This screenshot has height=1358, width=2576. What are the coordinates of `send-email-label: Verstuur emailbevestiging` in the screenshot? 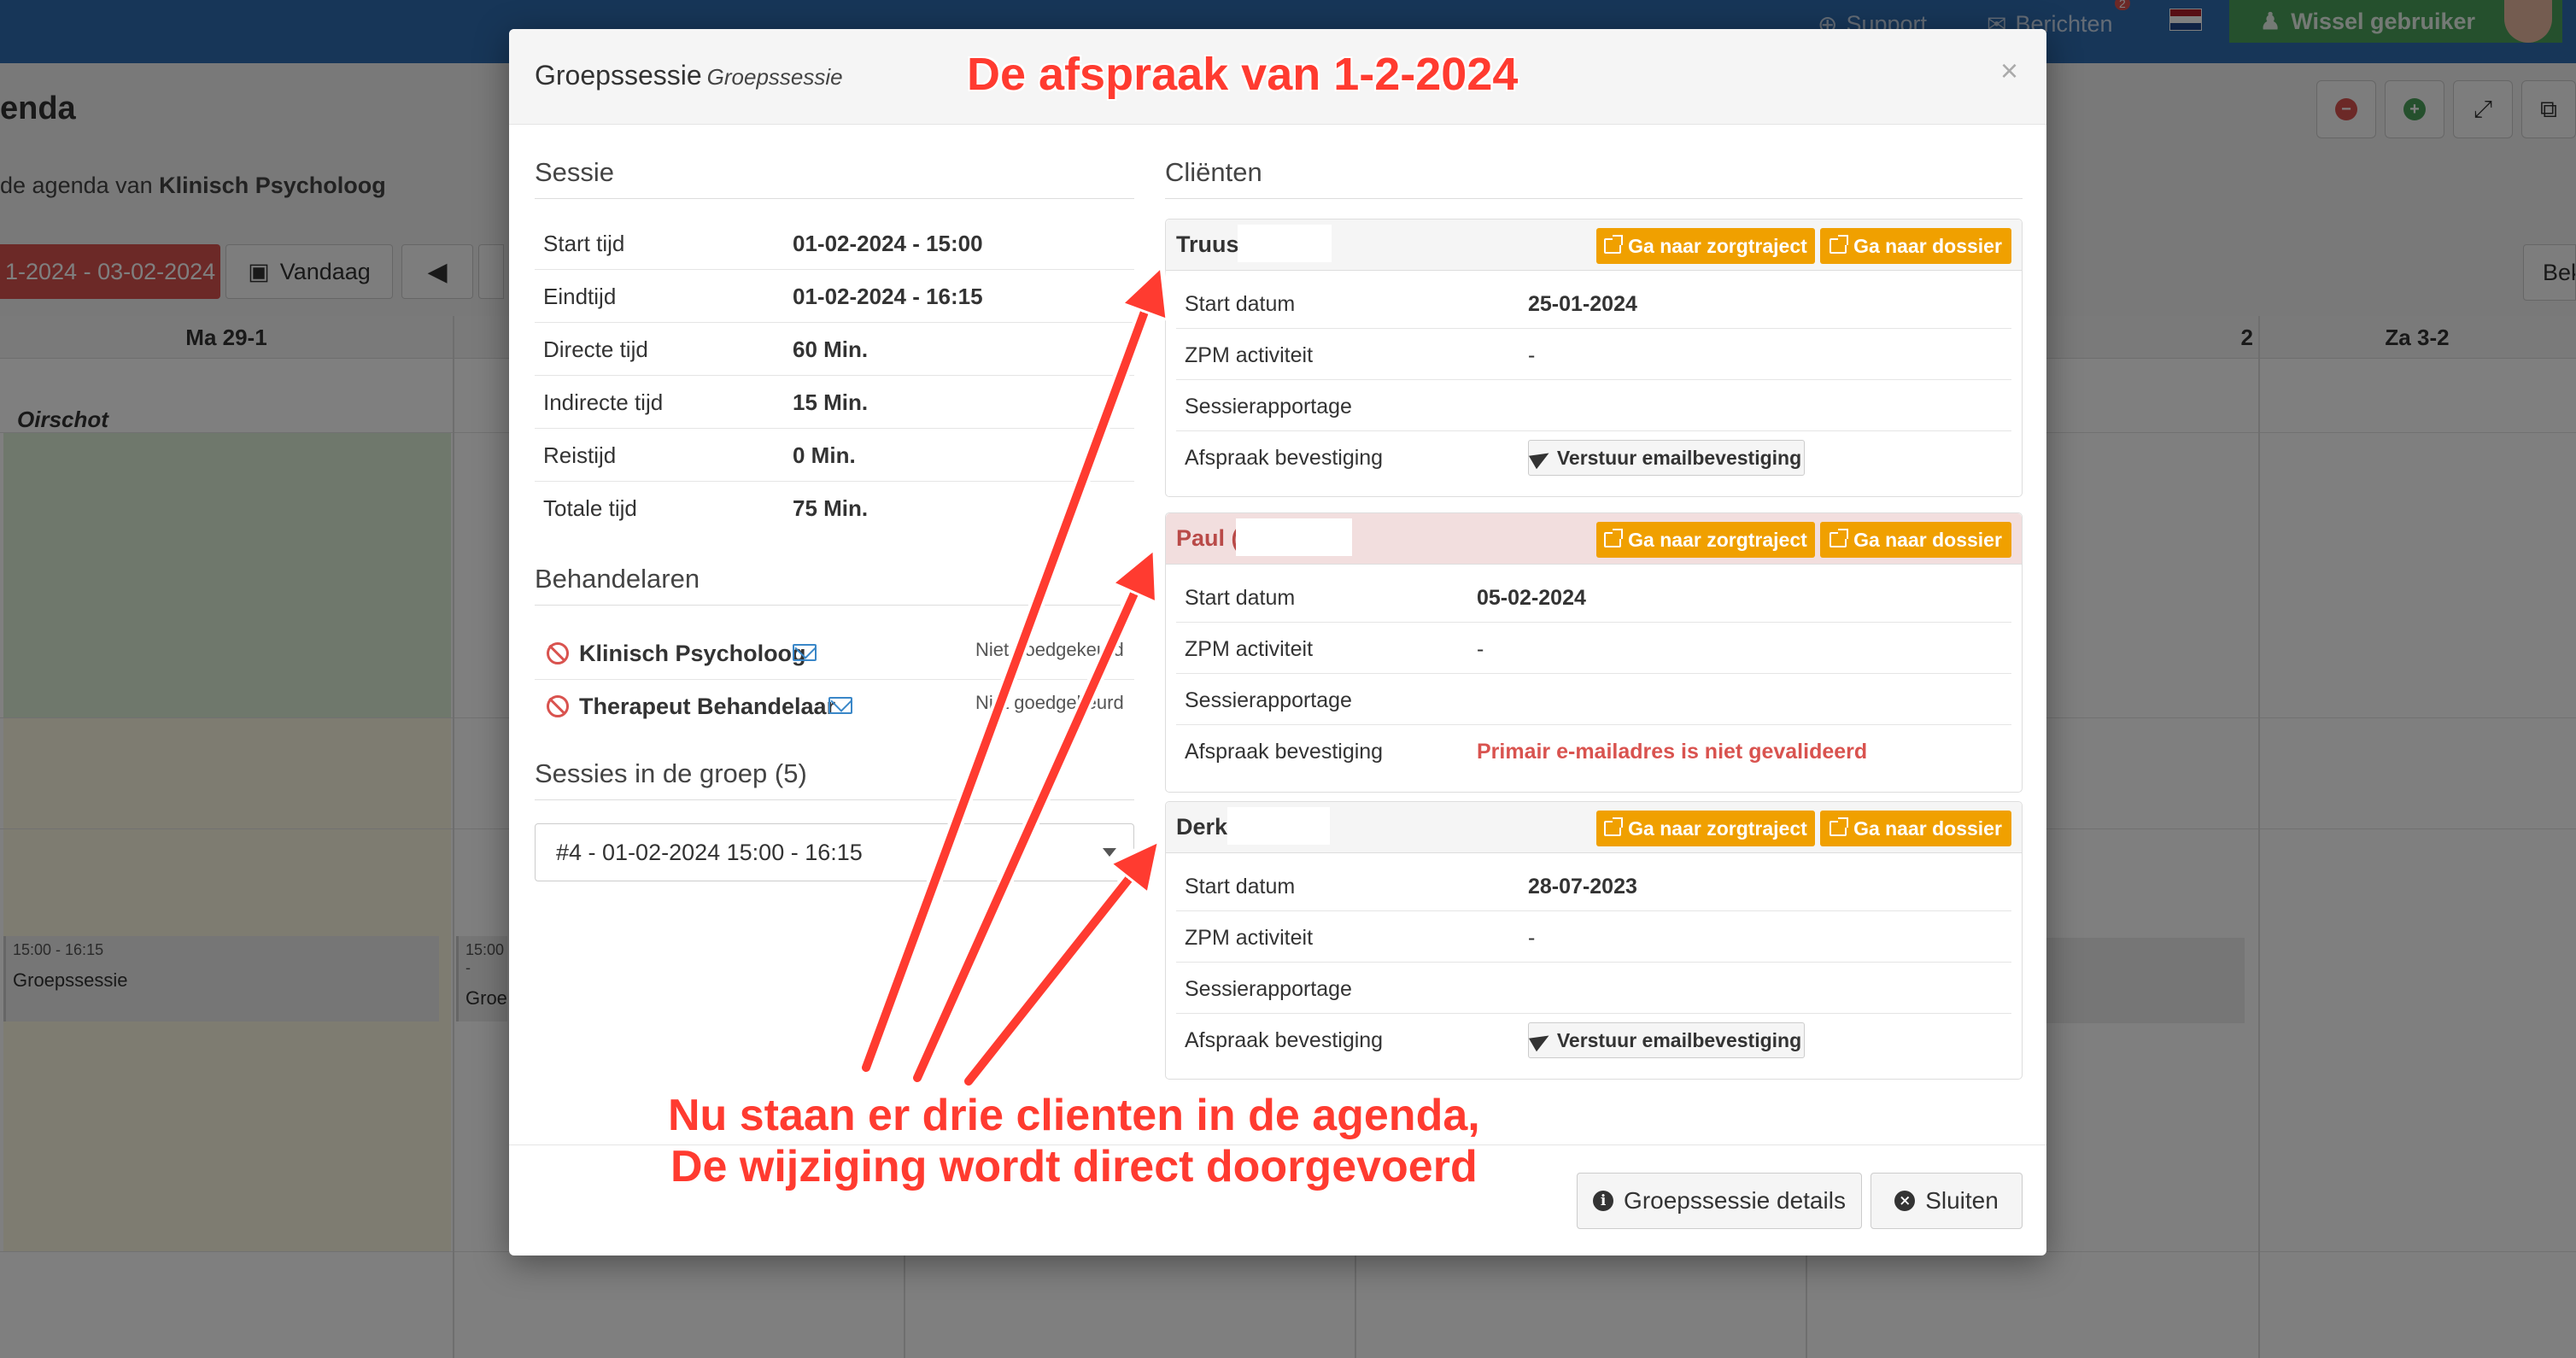 It's located at (1679, 1039).